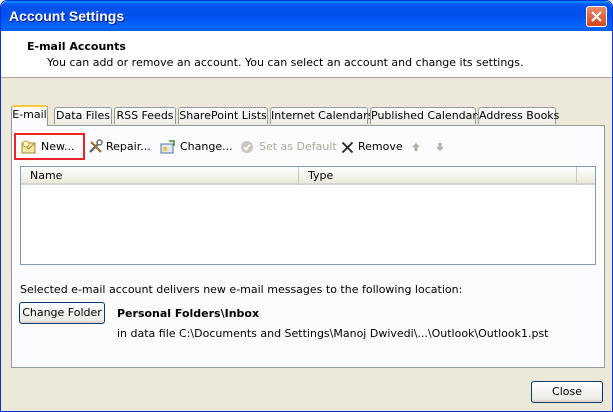  Describe the element at coordinates (46, 175) in the screenshot. I see `column-header-name-label: Name` at that location.